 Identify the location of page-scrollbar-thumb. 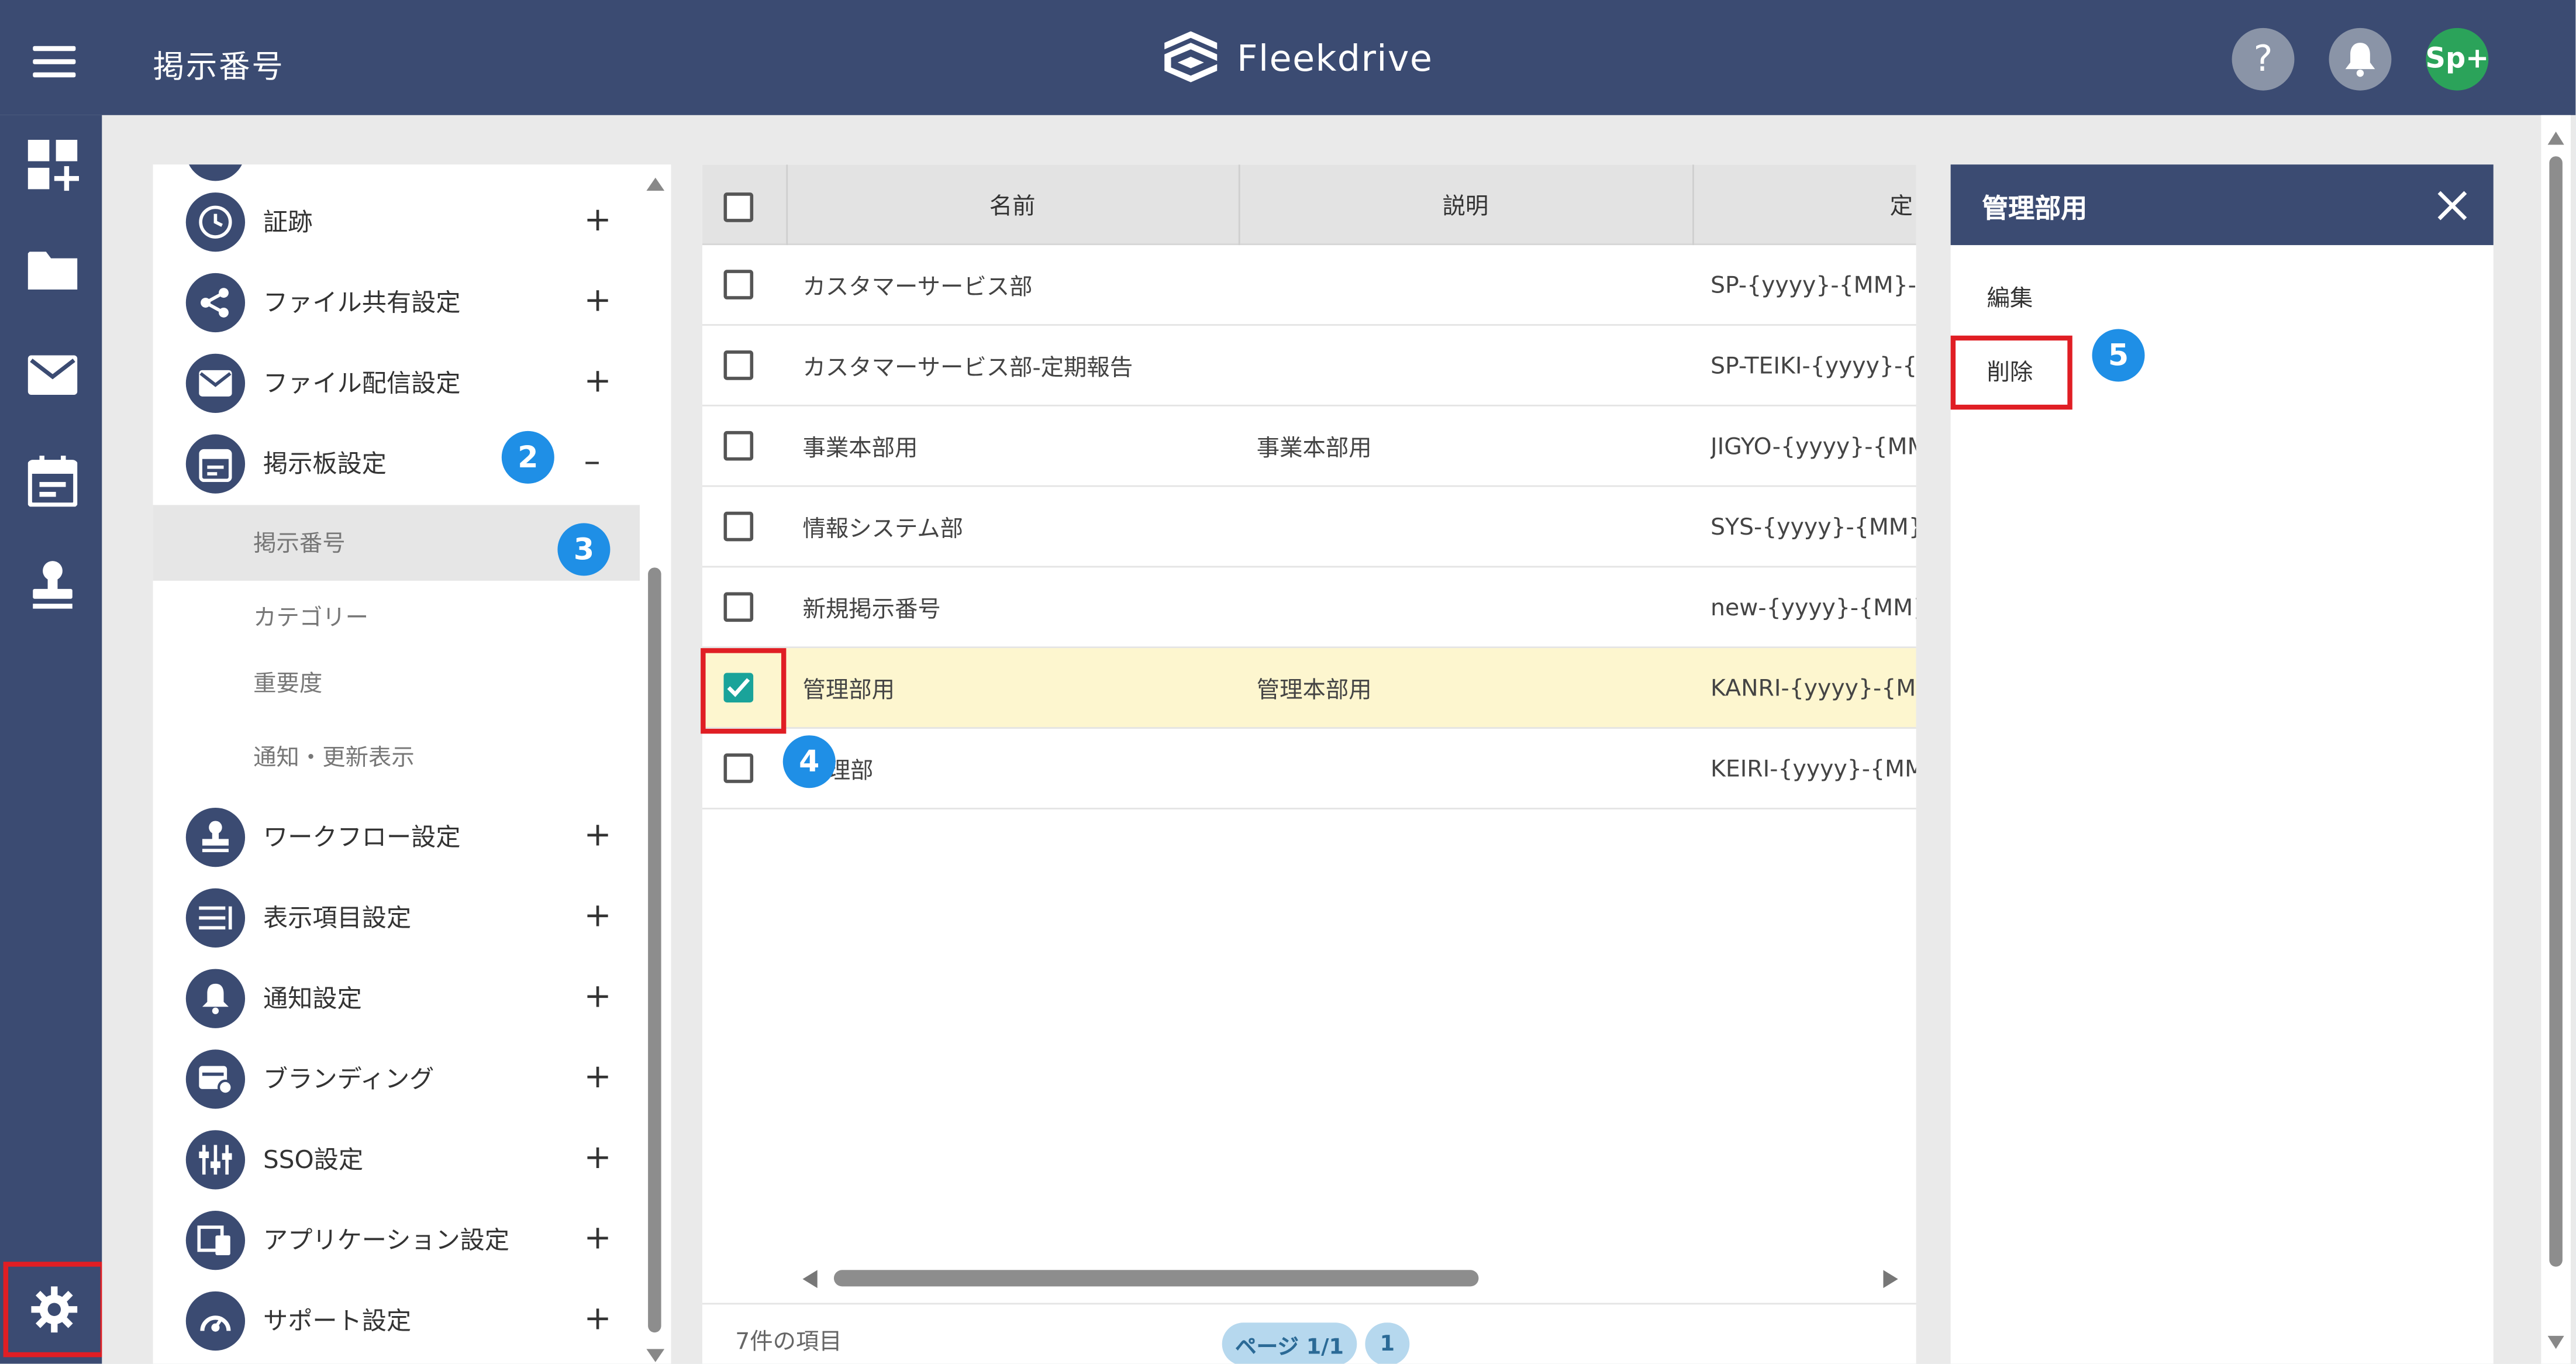
(2556, 711).